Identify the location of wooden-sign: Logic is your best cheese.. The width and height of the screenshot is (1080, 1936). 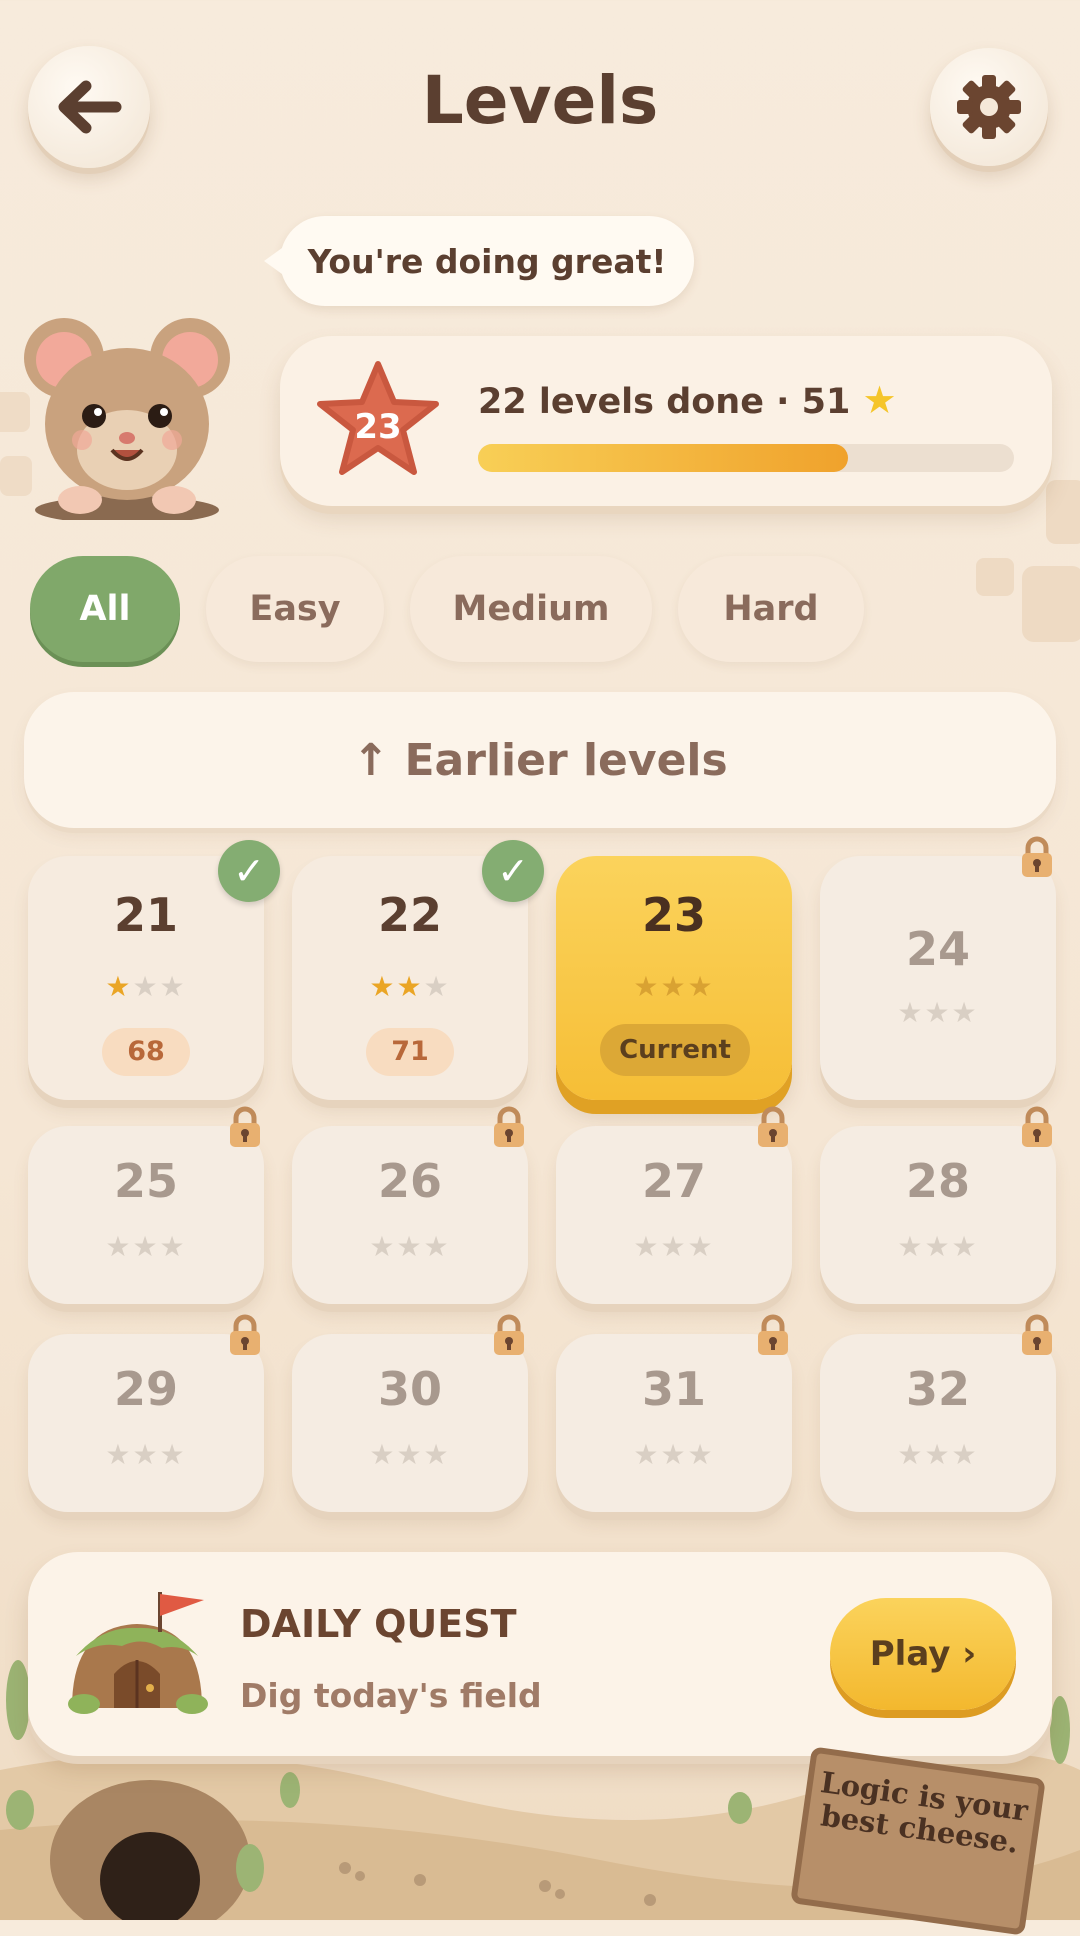
(918, 1841).